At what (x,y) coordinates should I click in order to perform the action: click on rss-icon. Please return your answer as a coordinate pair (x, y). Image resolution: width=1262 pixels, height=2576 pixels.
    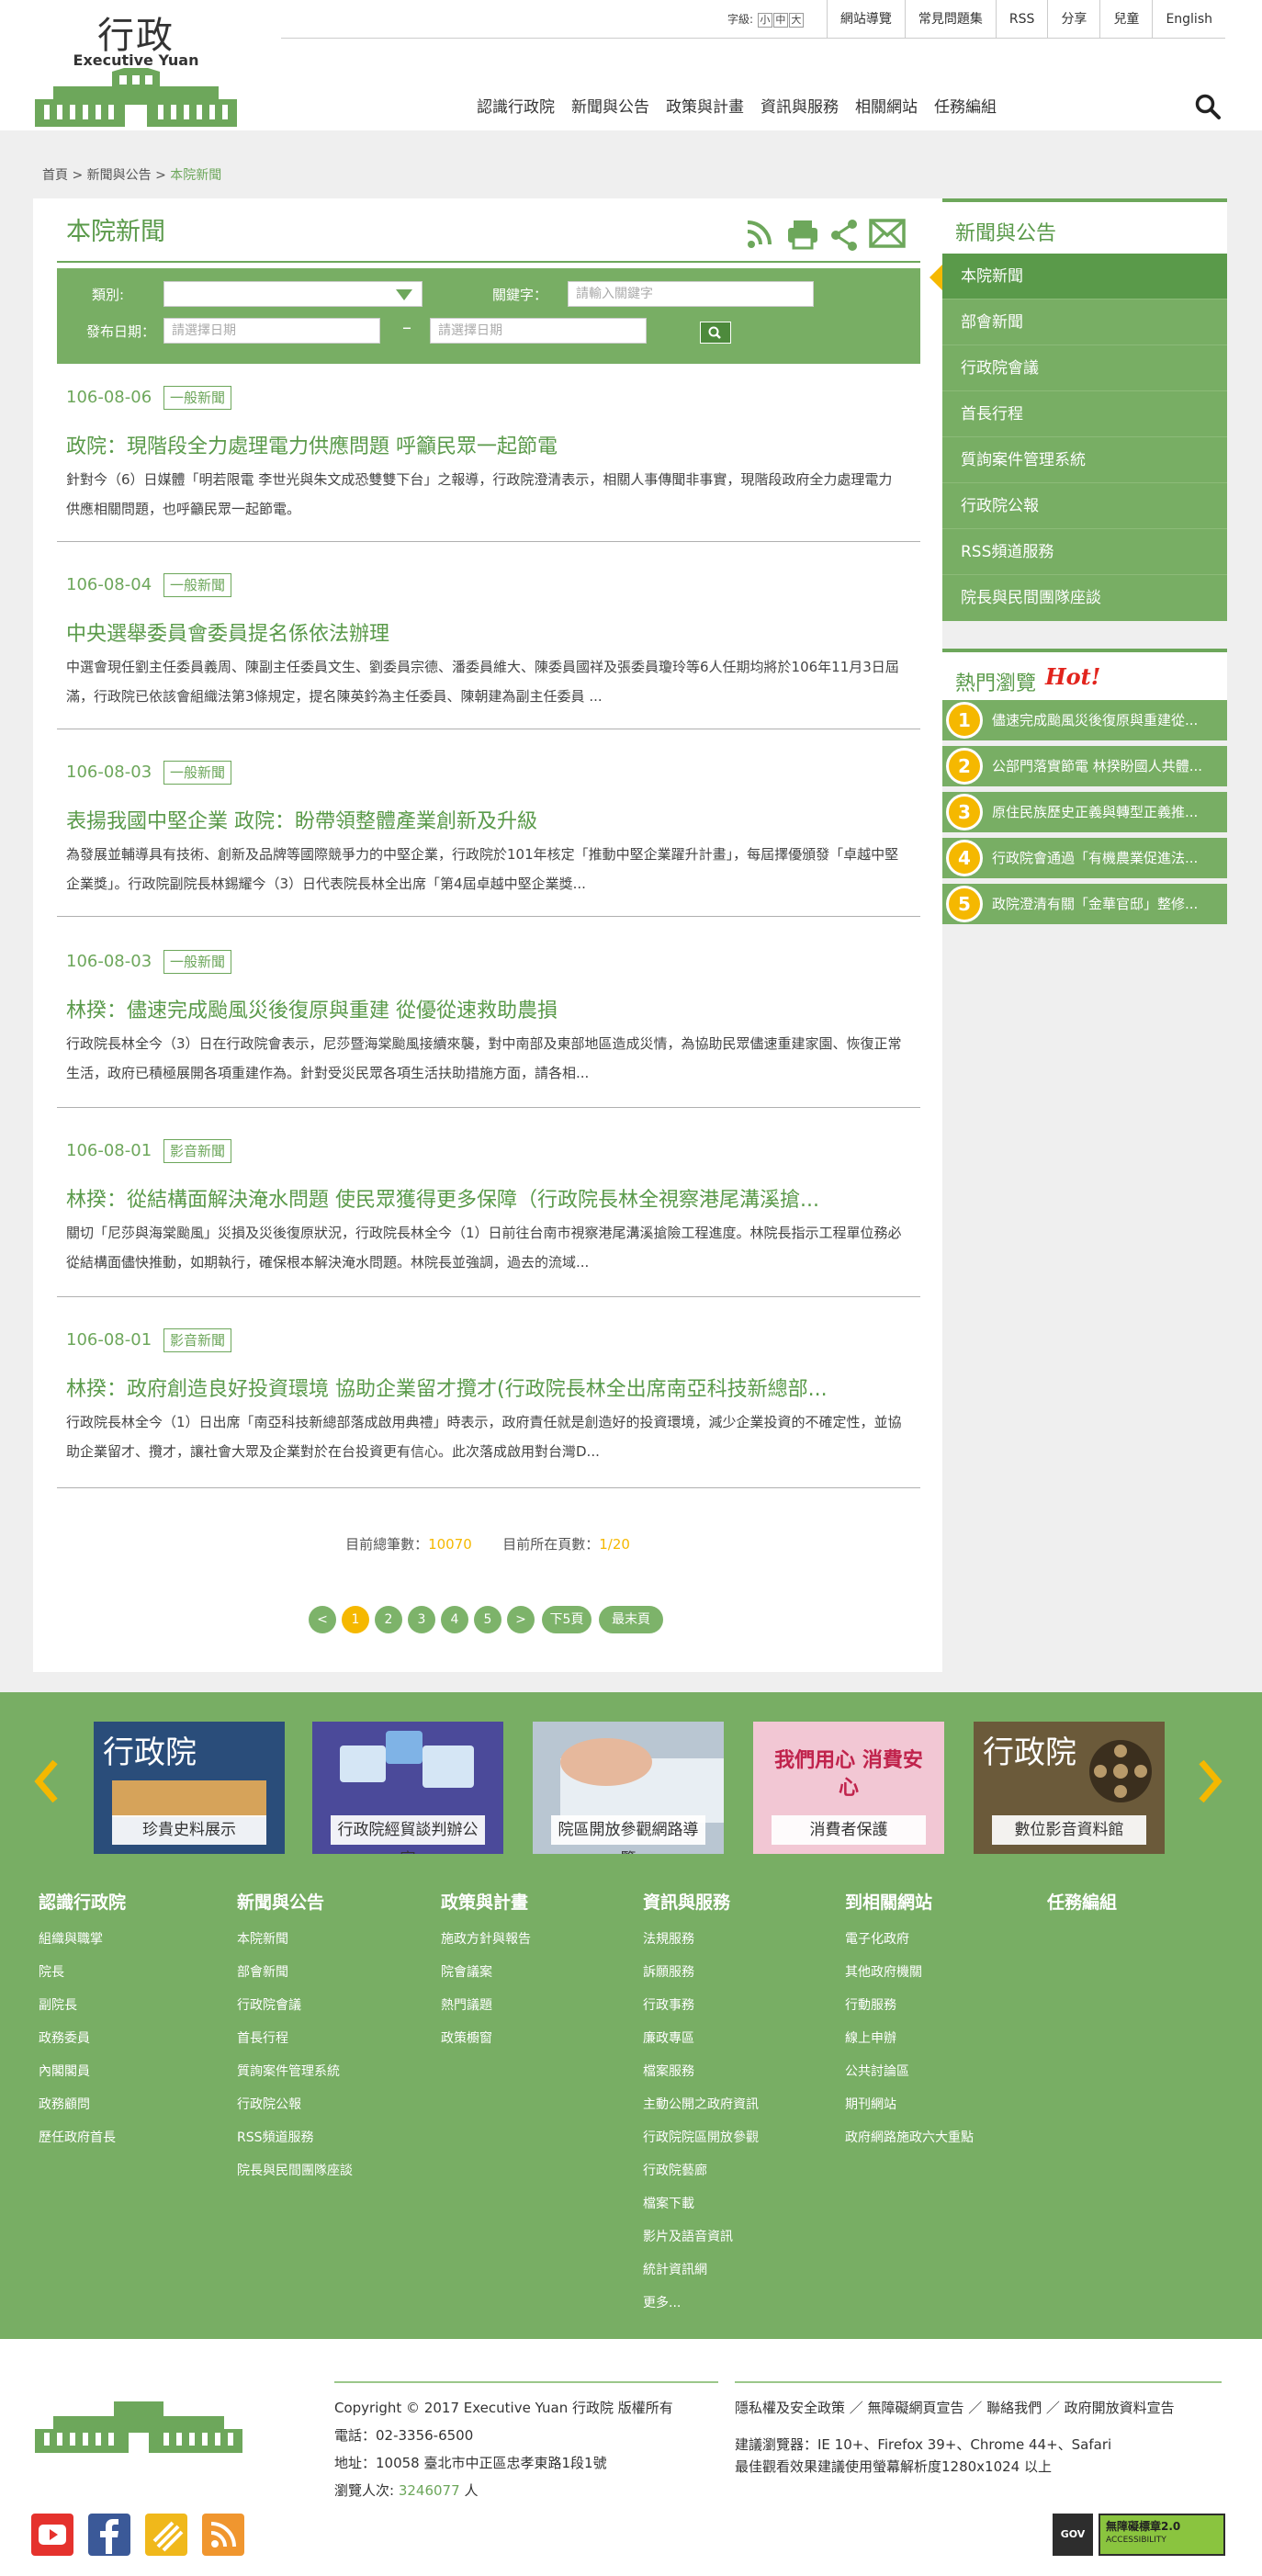
    Looking at the image, I should click on (759, 234).